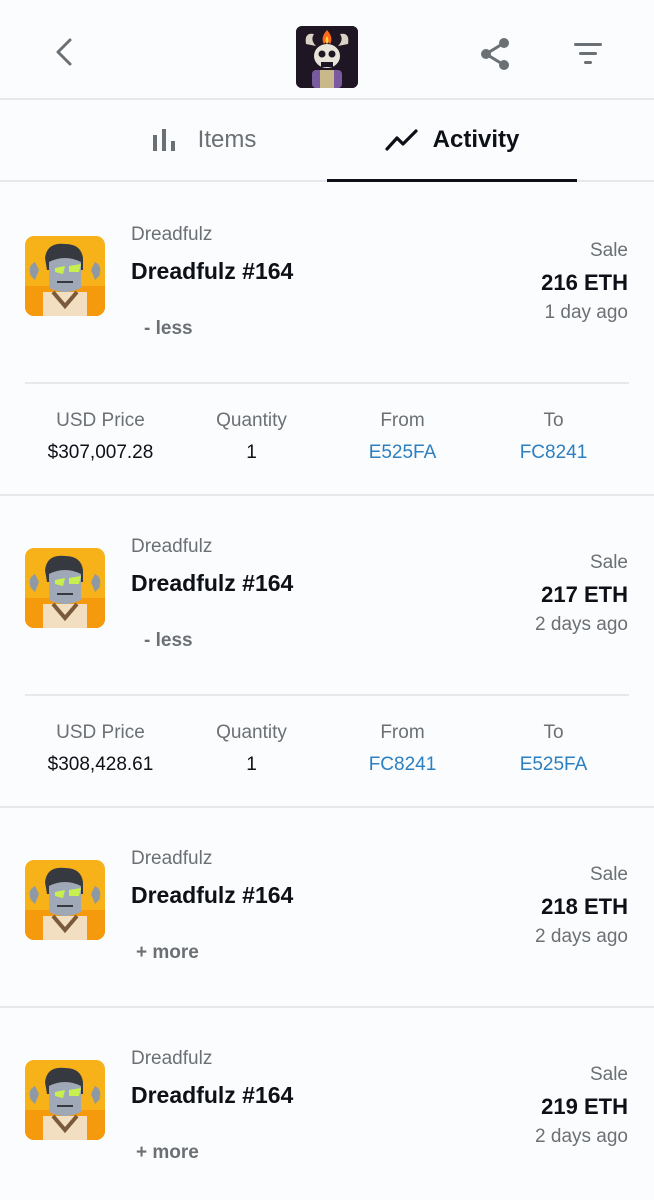  I want to click on usd-price-value: $308,428.61, so click(100, 764).